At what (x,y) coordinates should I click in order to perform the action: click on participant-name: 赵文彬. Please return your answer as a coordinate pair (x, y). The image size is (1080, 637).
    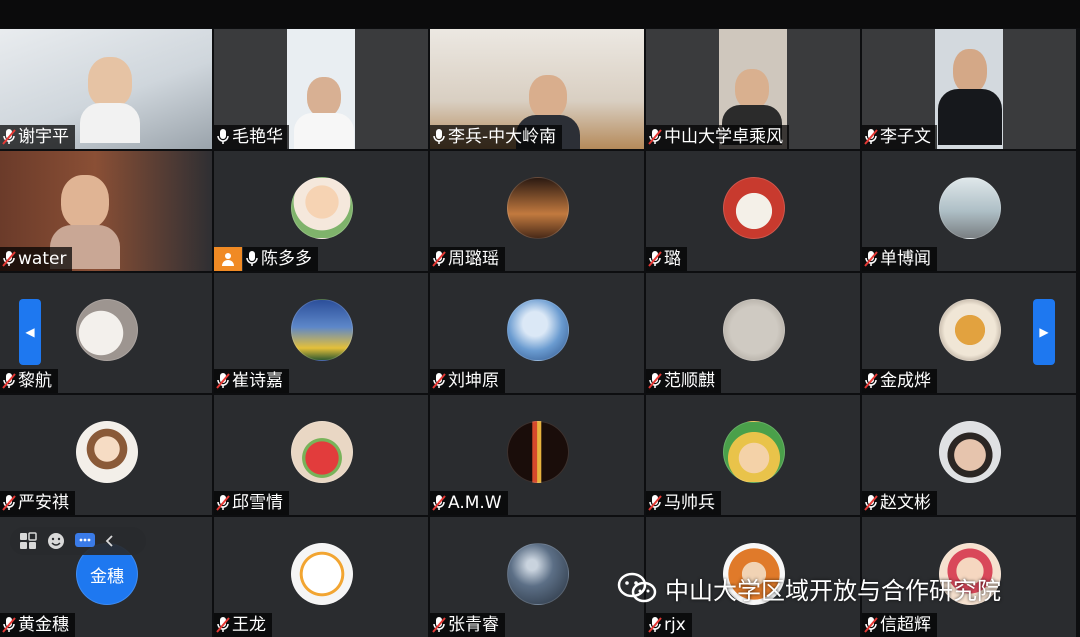
    Looking at the image, I should click on (905, 503).